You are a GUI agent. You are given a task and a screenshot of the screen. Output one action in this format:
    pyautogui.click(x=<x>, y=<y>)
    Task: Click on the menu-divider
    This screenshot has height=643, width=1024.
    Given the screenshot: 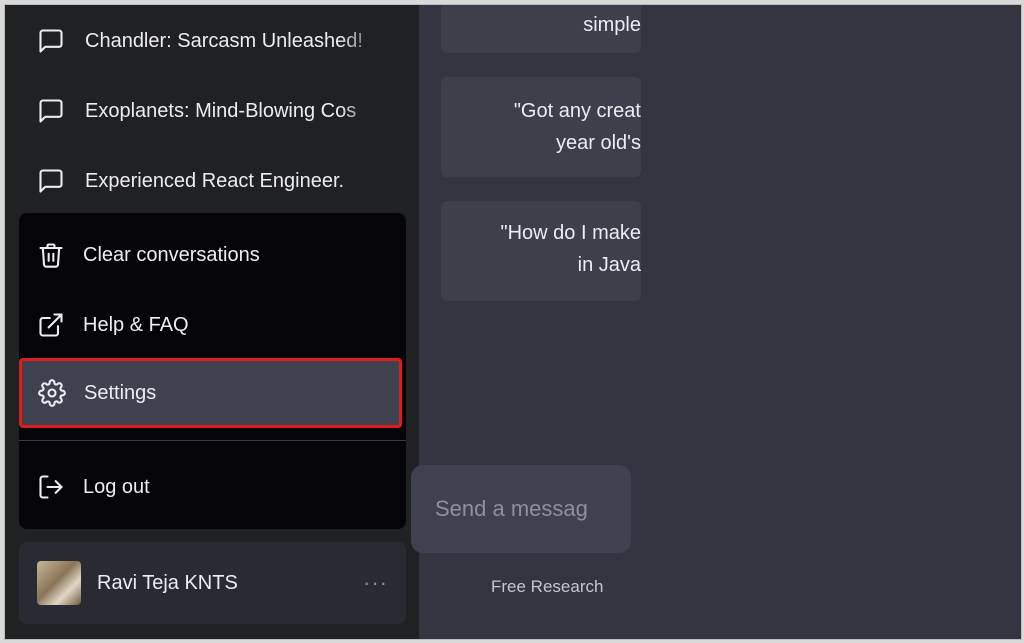 What is the action you would take?
    pyautogui.click(x=212, y=440)
    